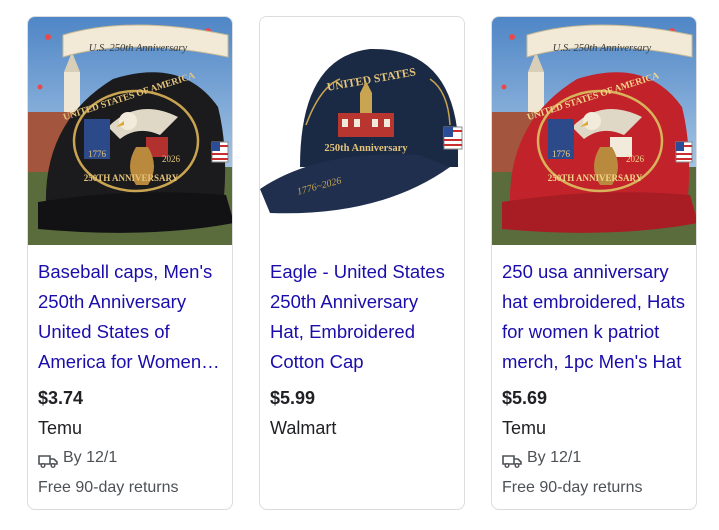 Image resolution: width=719 pixels, height=530 pixels. I want to click on product-price: $3.74, so click(61, 398).